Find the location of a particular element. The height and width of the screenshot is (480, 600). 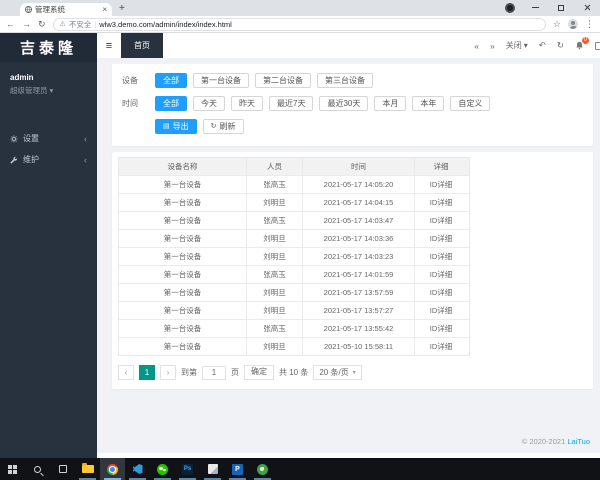

sidebar-item-maintenance: 维护 ‹ is located at coordinates (48, 159).